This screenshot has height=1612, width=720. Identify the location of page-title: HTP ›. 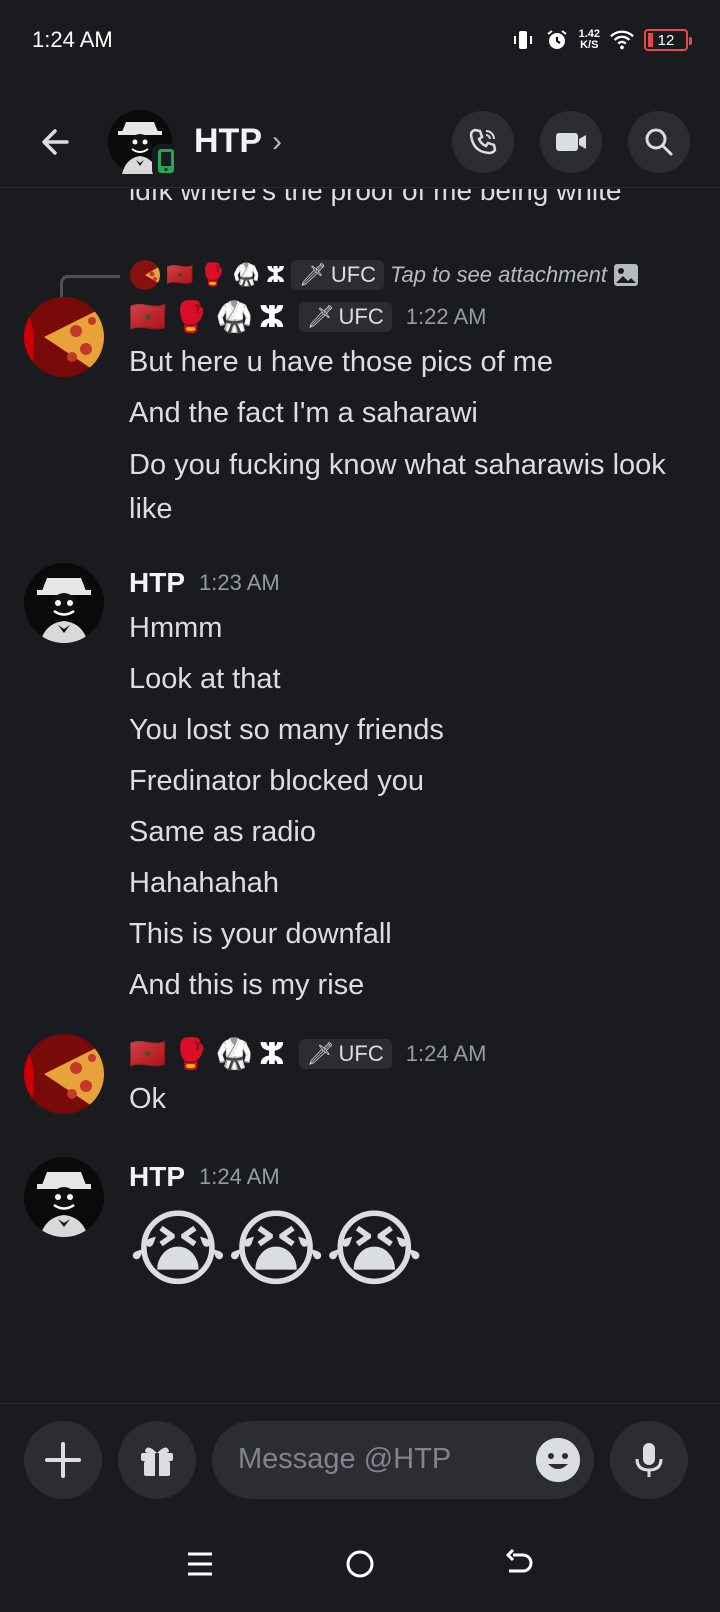
(310, 141).